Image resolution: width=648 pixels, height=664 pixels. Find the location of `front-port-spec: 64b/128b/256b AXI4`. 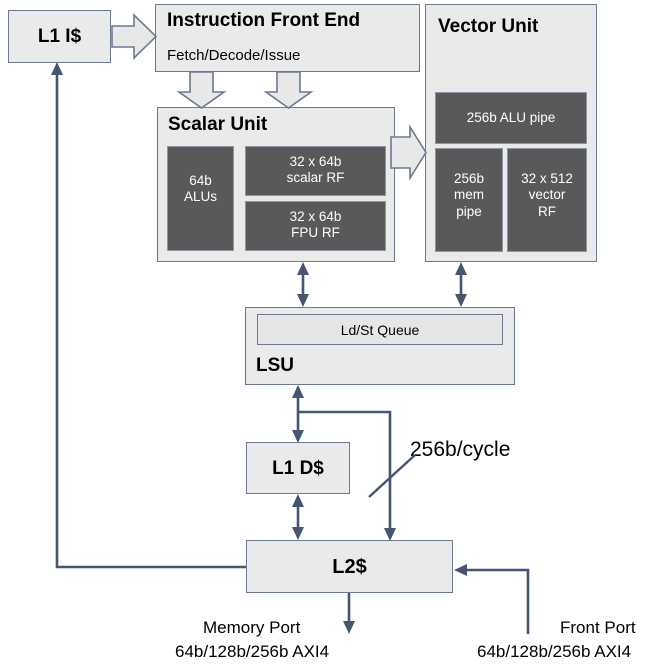

front-port-spec: 64b/128b/256b AXI4 is located at coordinates (554, 651).